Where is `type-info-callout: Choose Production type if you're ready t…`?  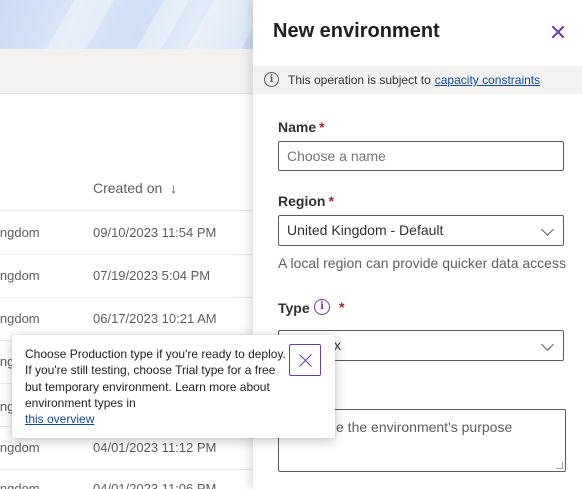
type-info-callout: Choose Production type if you're ready t… is located at coordinates (173, 386).